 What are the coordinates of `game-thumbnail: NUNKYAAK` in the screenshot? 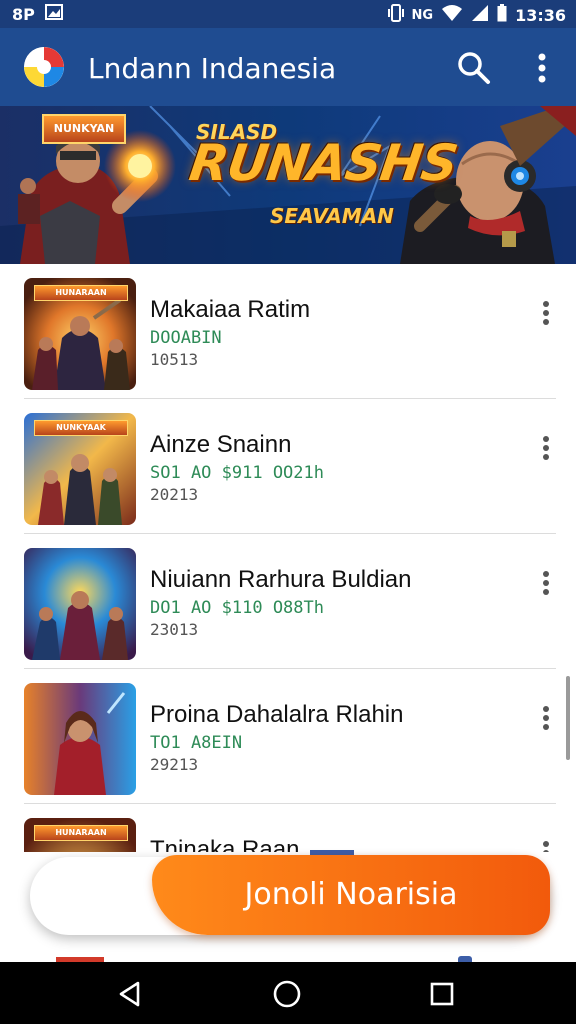 It's located at (80, 469).